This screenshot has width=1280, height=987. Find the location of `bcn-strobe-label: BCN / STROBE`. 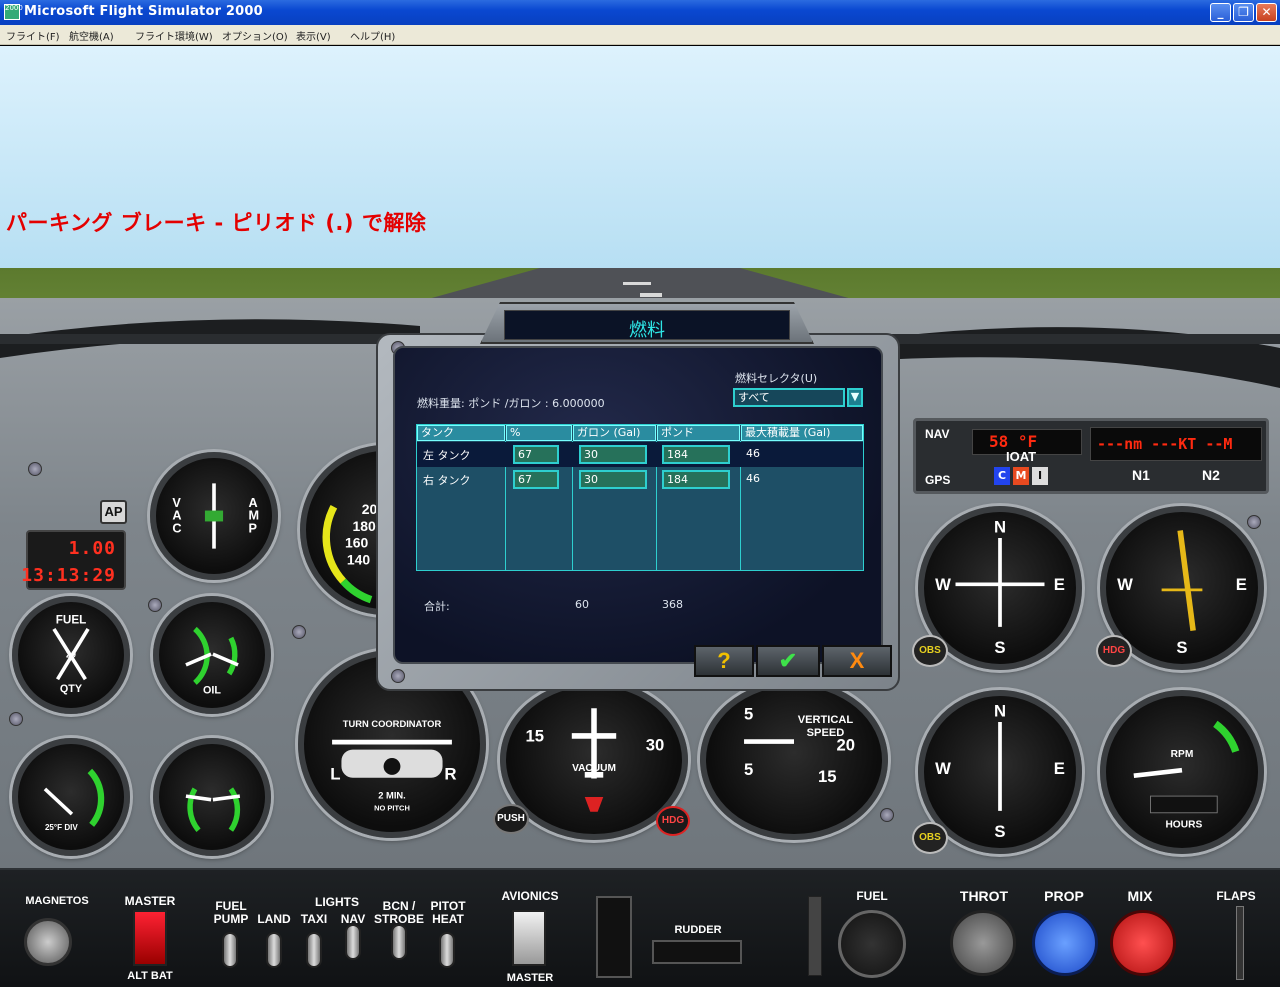

bcn-strobe-label: BCN / STROBE is located at coordinates (398, 912).